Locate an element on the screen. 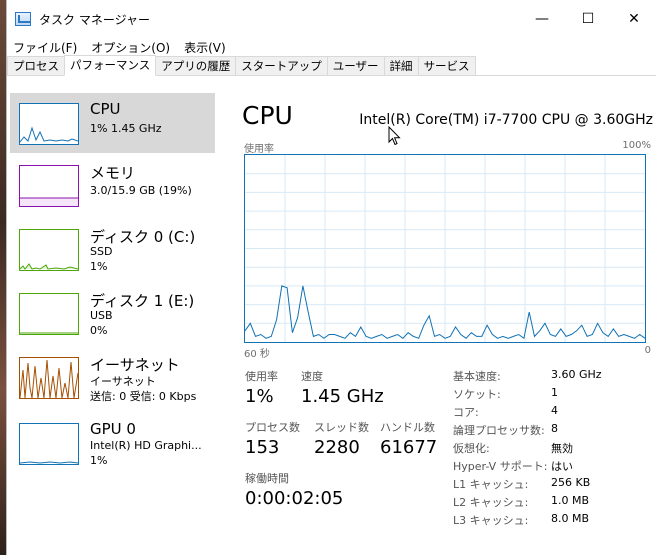 This screenshot has width=656, height=555. uptime-value: 0:00:02:05 is located at coordinates (294, 498).